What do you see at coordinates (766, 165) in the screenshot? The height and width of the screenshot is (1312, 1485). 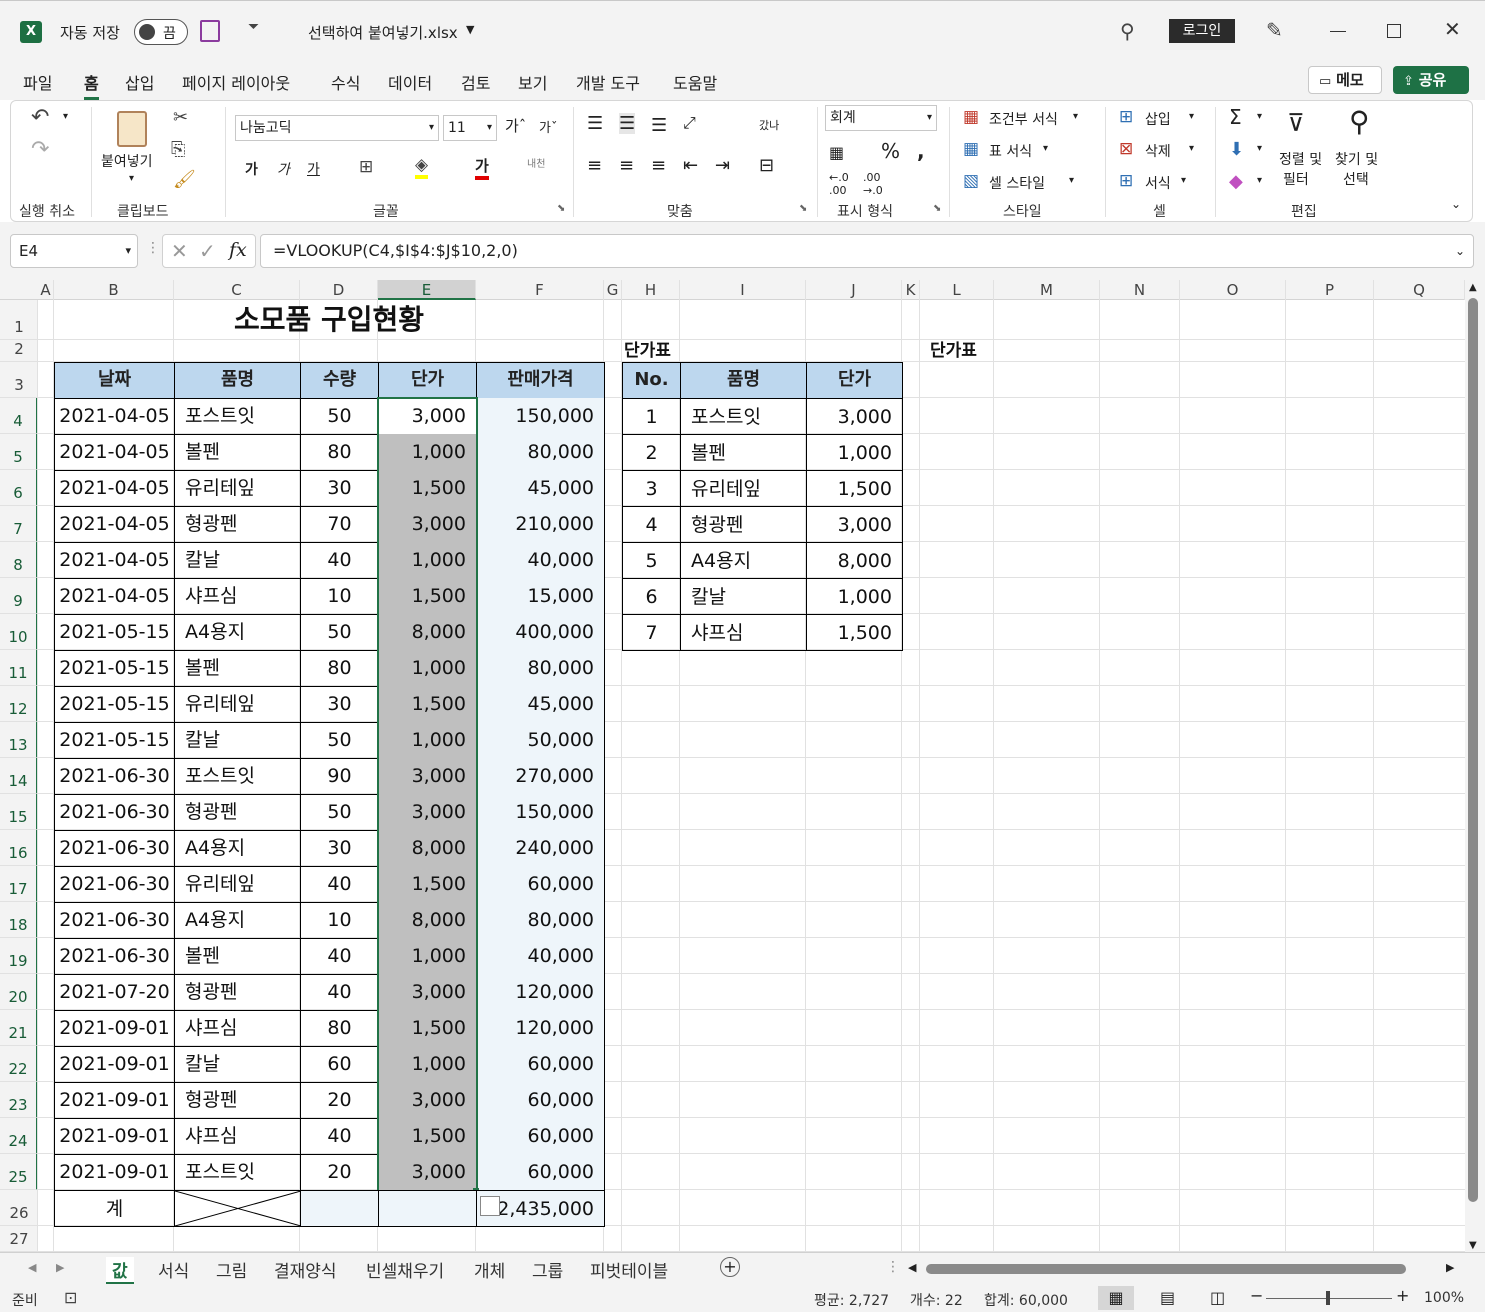 I see `merge-center-icon: ⊟` at bounding box center [766, 165].